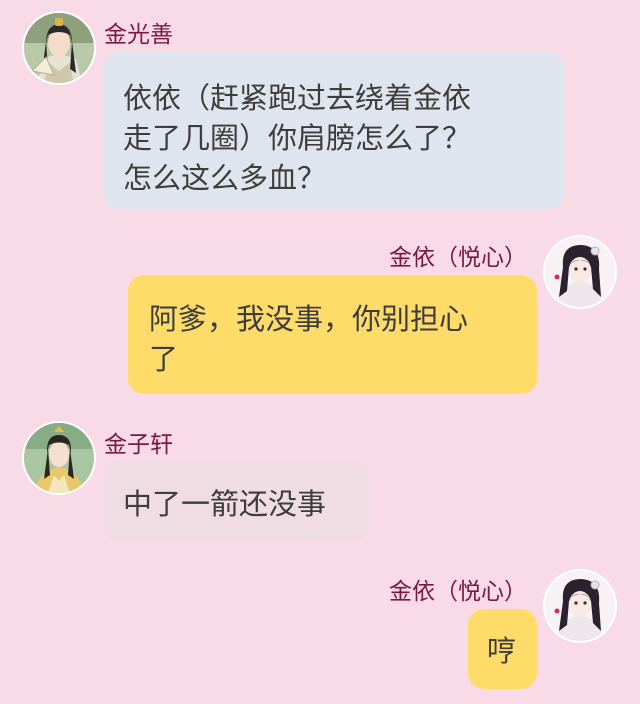  I want to click on message-bubble: 中了一箭还没事, so click(236, 502).